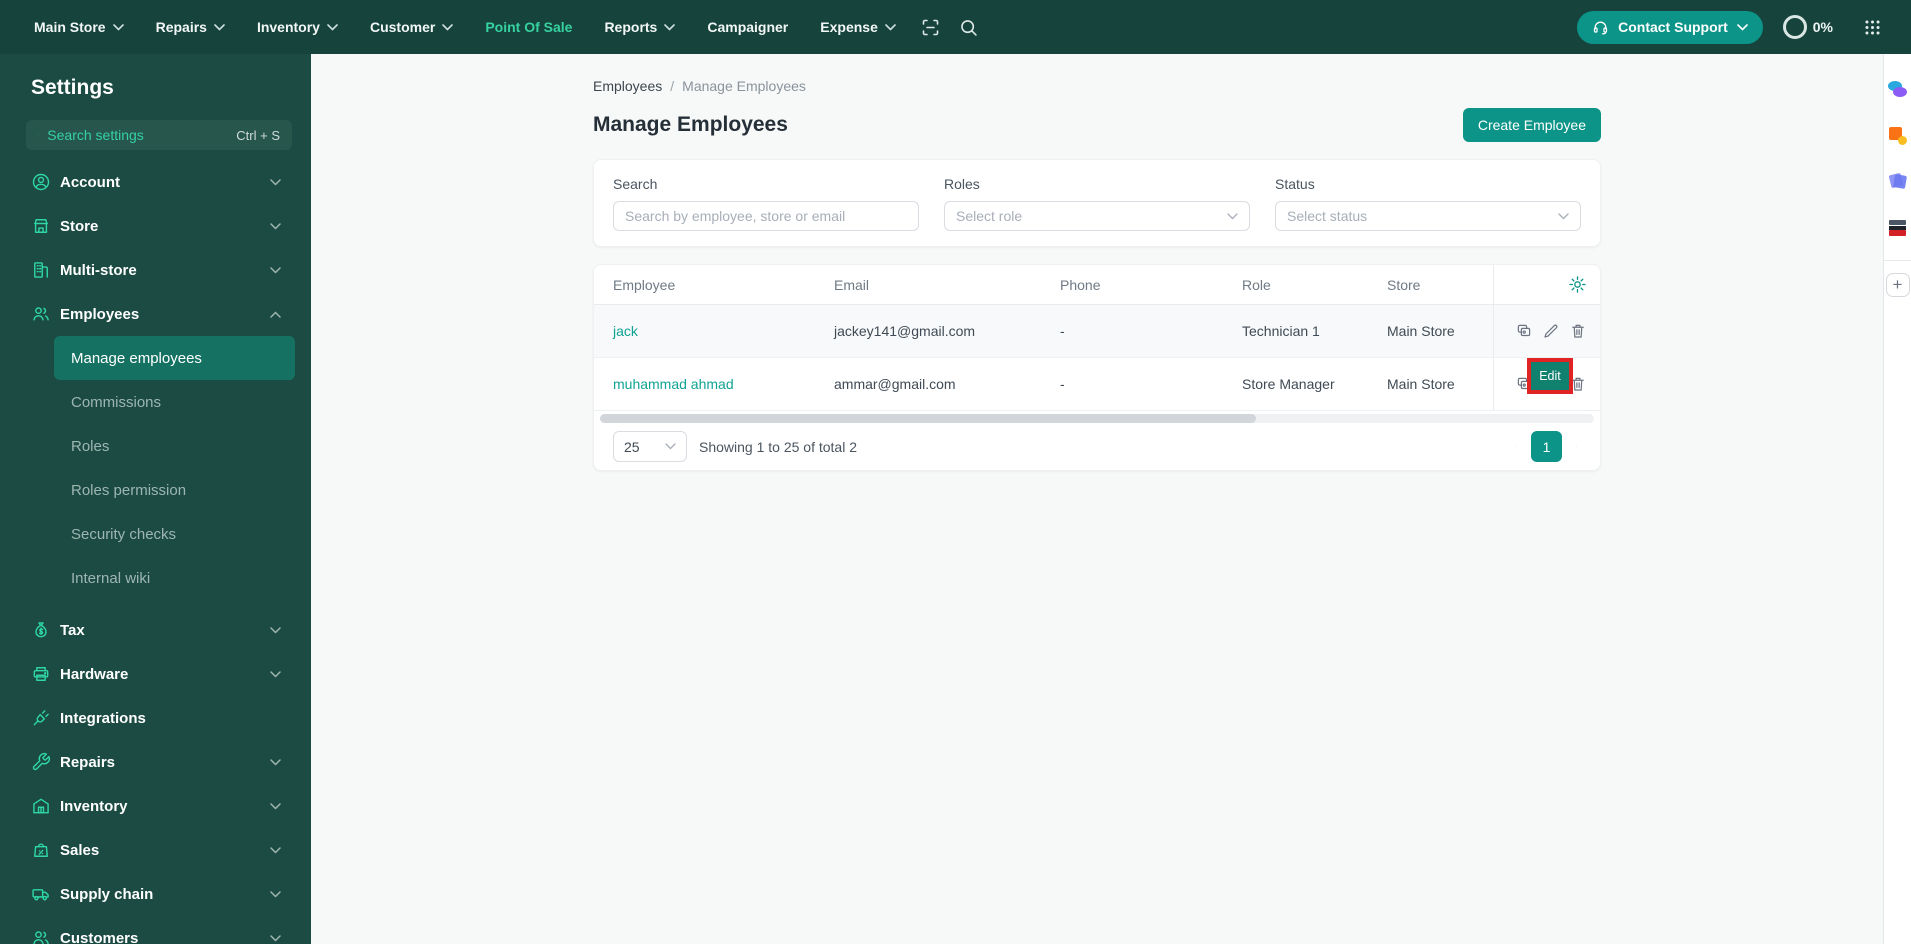 The image size is (1911, 944). Describe the element at coordinates (1550, 376) in the screenshot. I see `edit-tooltip-button: Edit` at that location.